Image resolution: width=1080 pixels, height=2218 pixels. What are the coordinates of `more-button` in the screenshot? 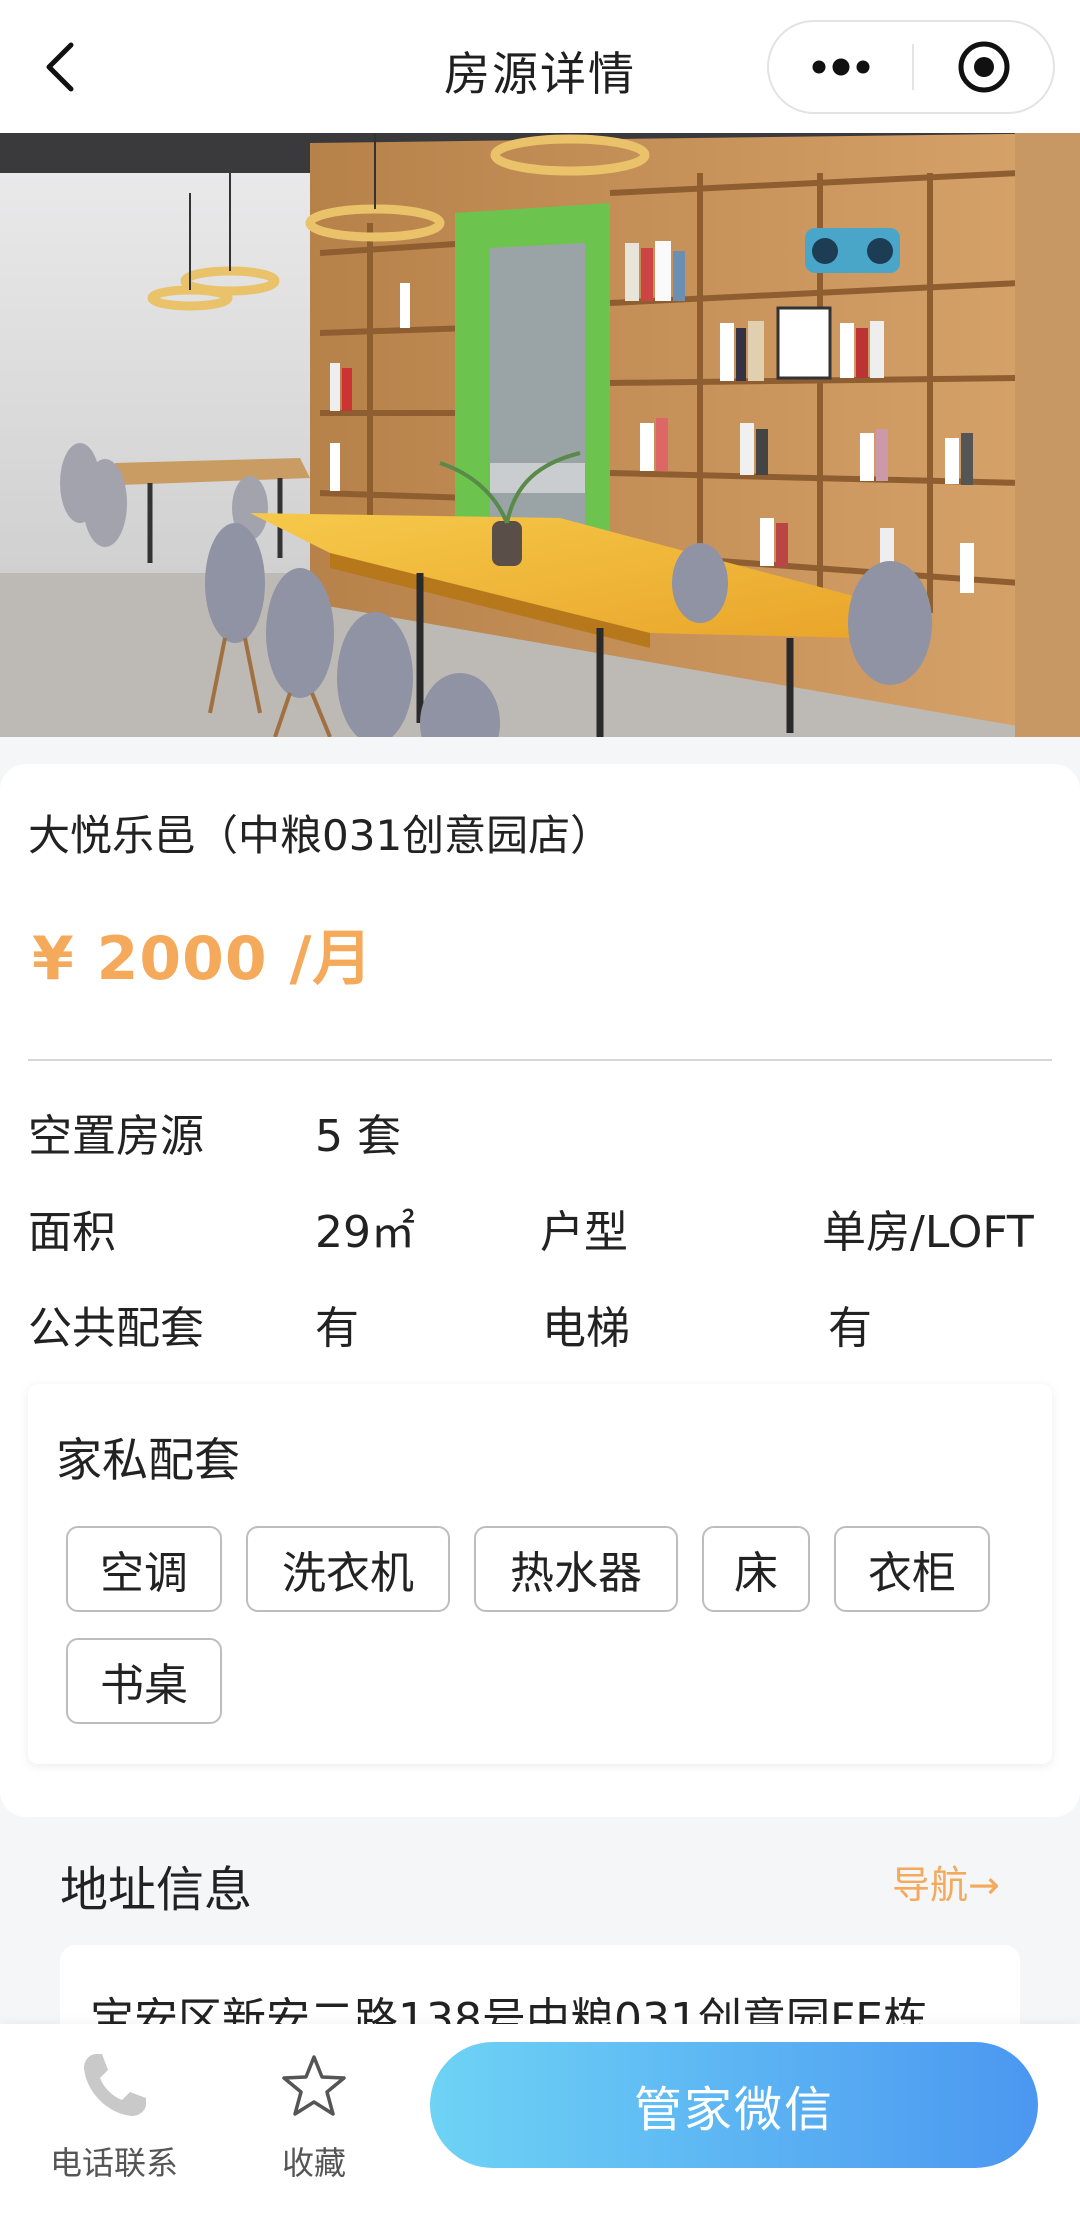 It's located at (840, 67).